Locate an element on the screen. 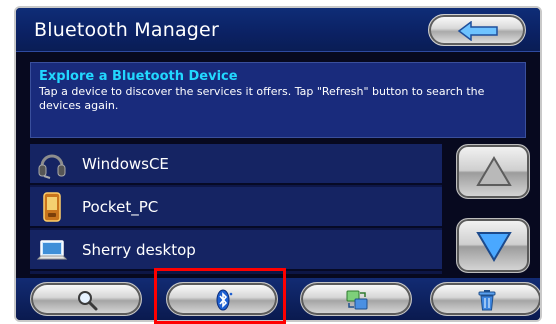  scroll-down-button is located at coordinates (493, 245).